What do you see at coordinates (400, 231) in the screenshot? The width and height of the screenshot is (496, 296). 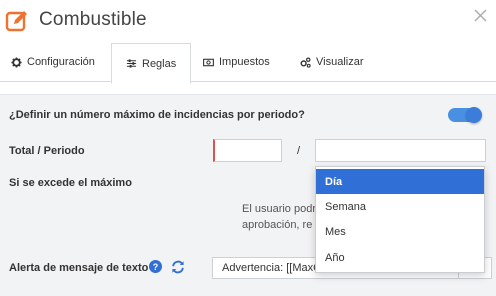 I see `period-option-mes: Mes` at bounding box center [400, 231].